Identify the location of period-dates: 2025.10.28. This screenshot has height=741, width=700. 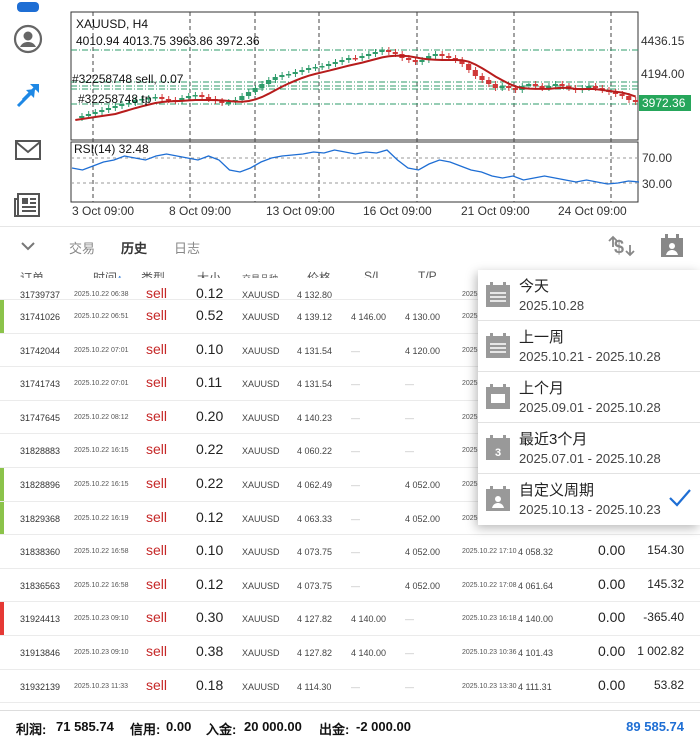
(552, 305).